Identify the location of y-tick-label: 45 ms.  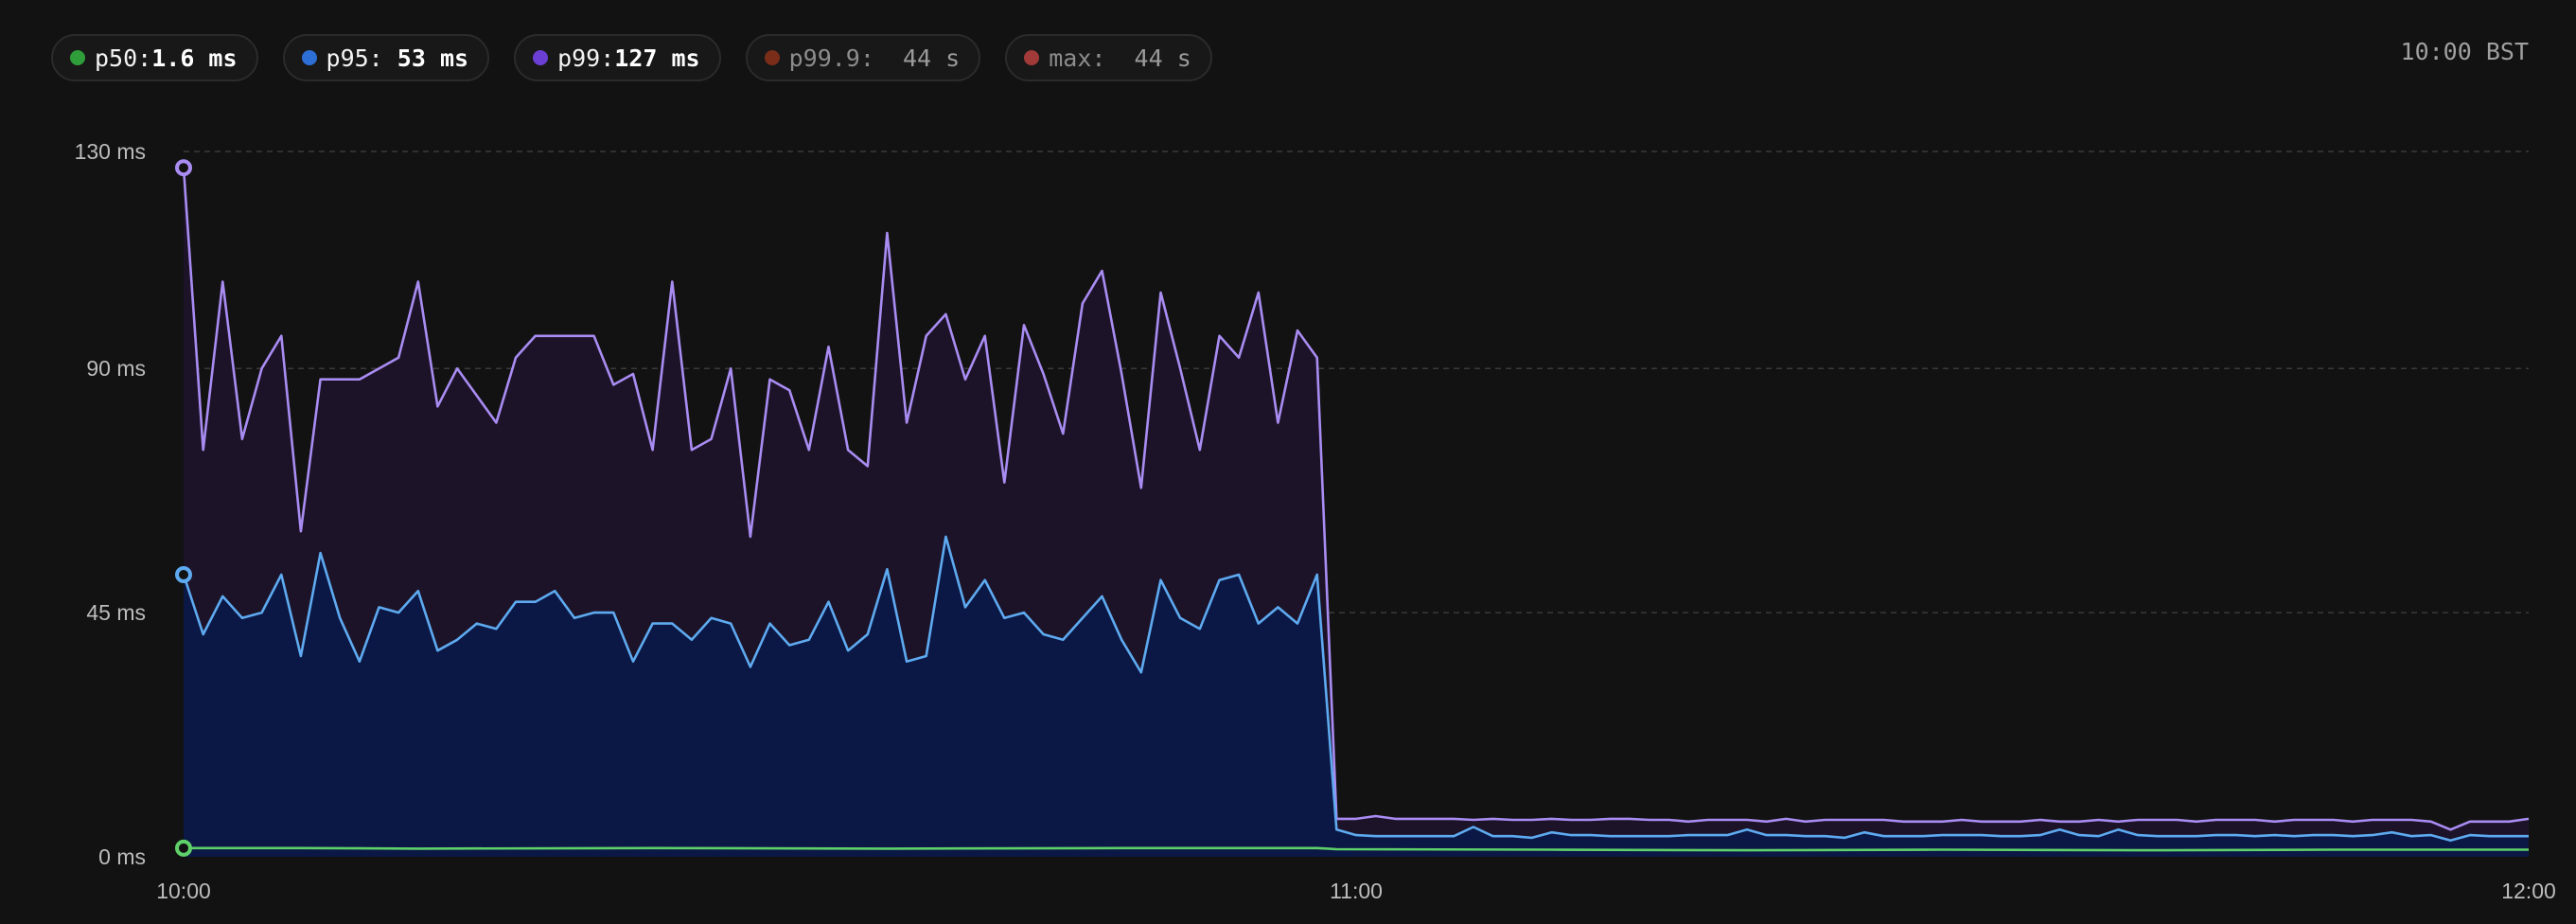
(116, 612).